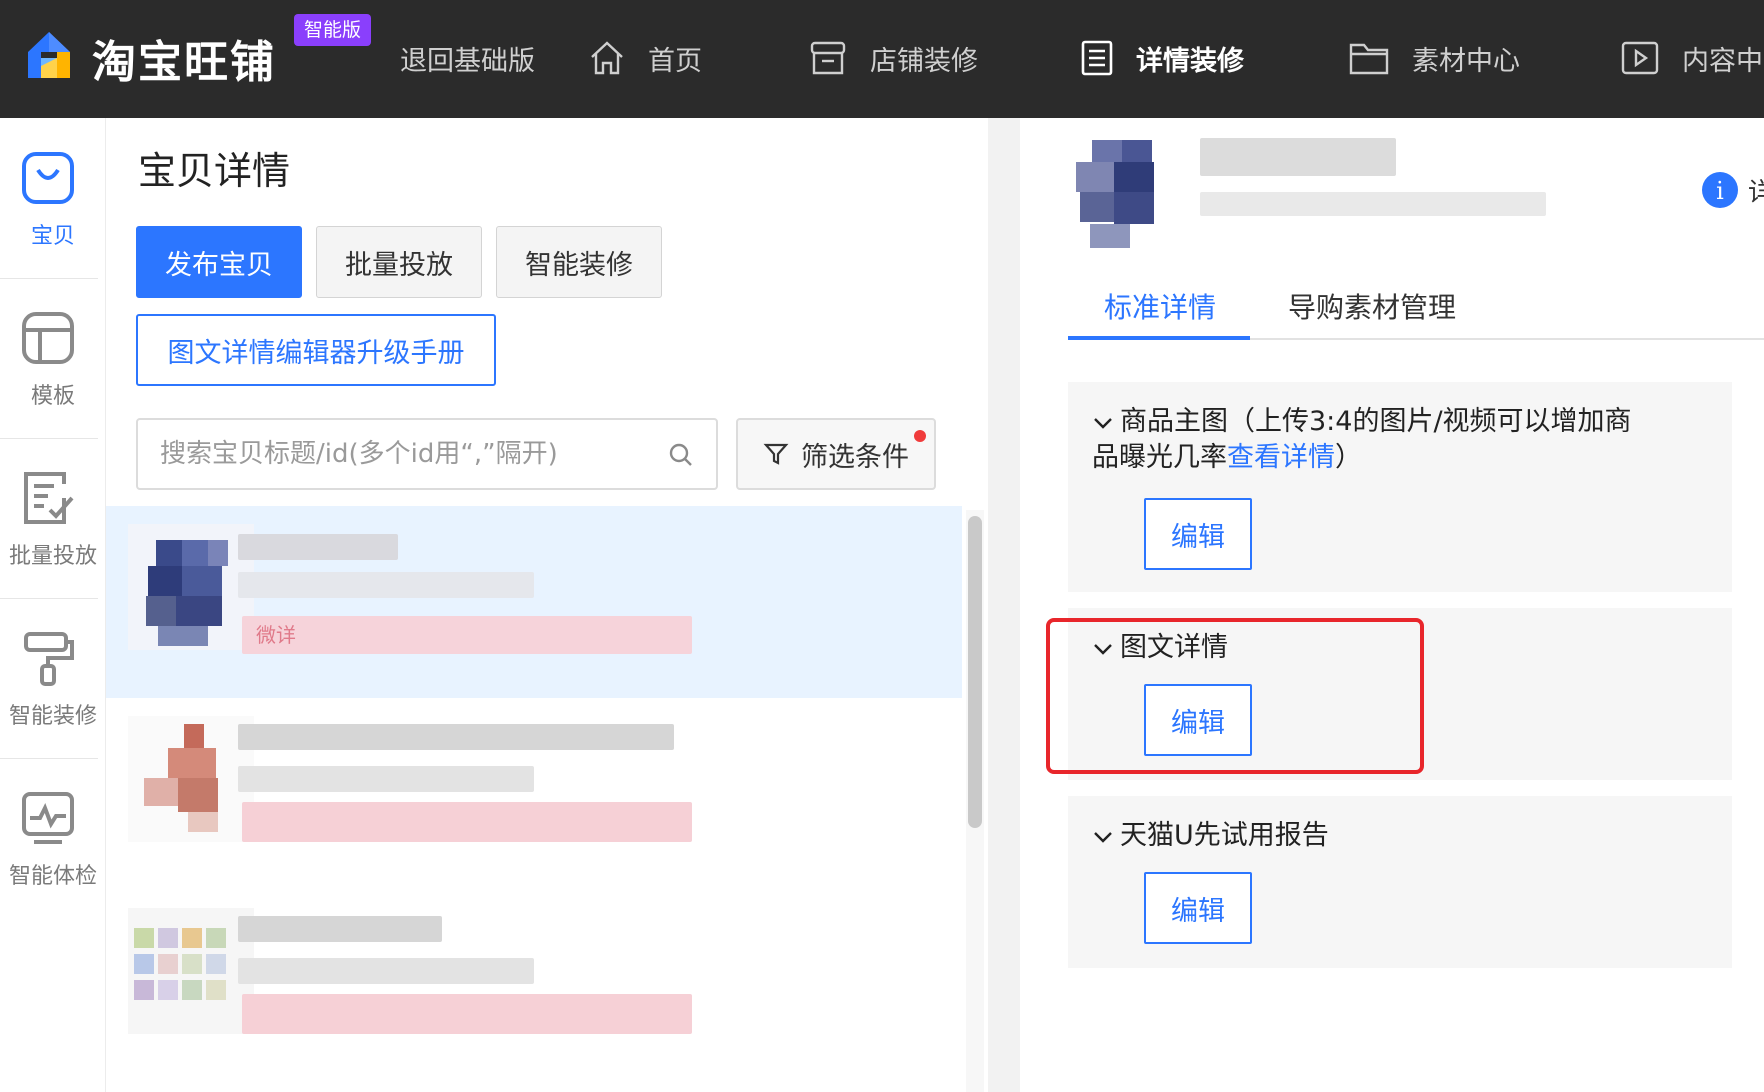  What do you see at coordinates (219, 262) in the screenshot?
I see `publish-item-button: 发布宝贝` at bounding box center [219, 262].